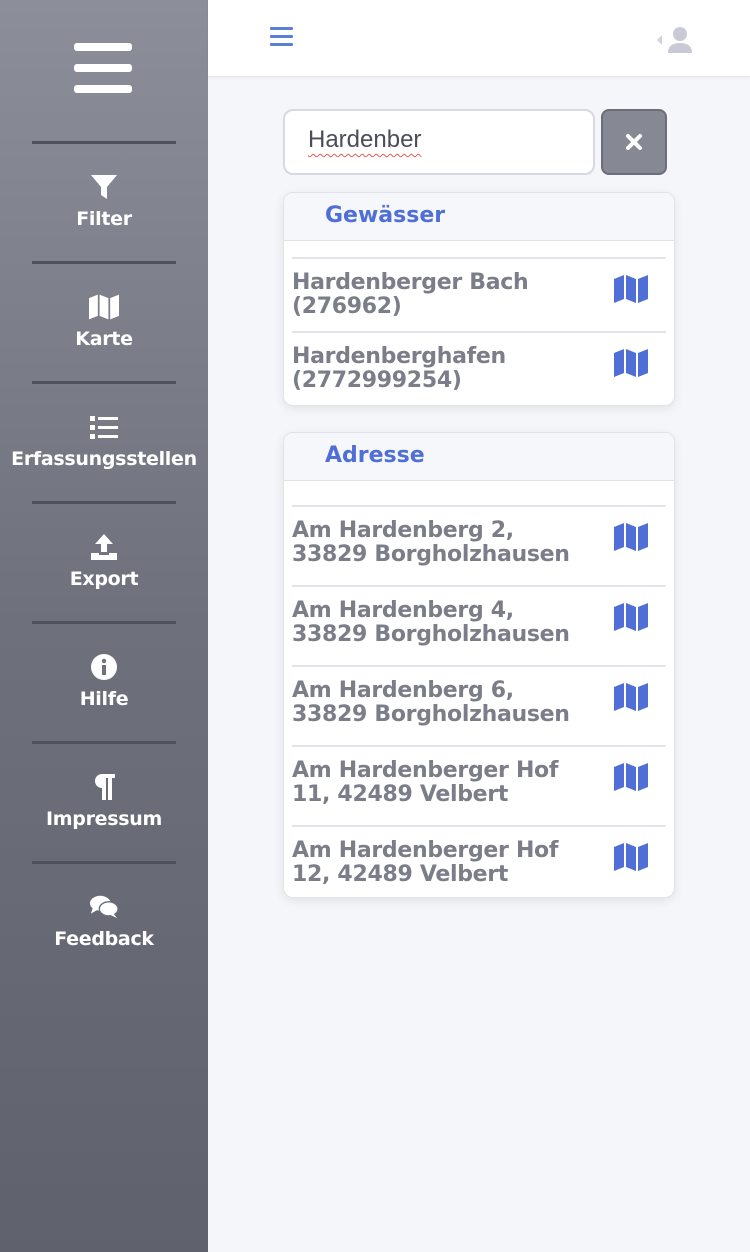  What do you see at coordinates (104, 819) in the screenshot?
I see `sidebar-item-label: Impressum` at bounding box center [104, 819].